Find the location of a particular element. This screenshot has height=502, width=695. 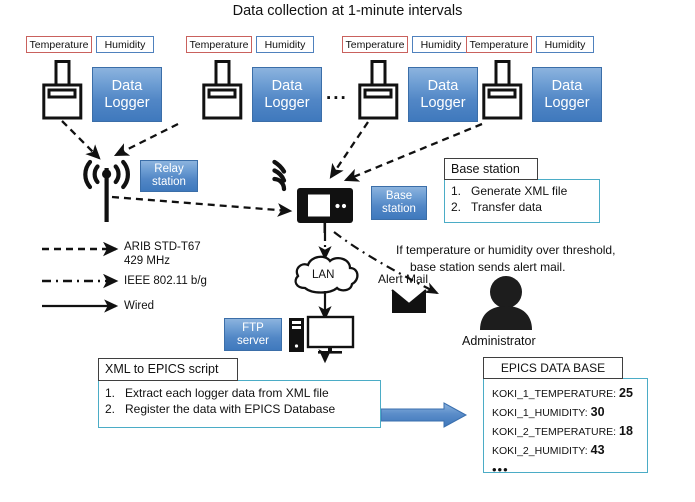

base-callout-header: Base station is located at coordinates (491, 169).